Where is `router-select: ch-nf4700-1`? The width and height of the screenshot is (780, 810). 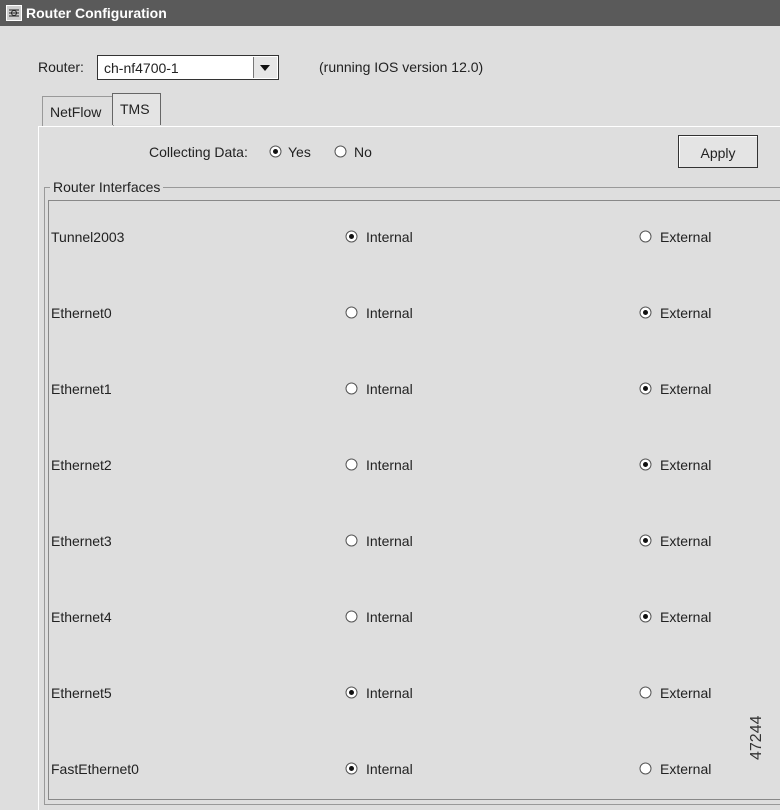
router-select: ch-nf4700-1 is located at coordinates (188, 67).